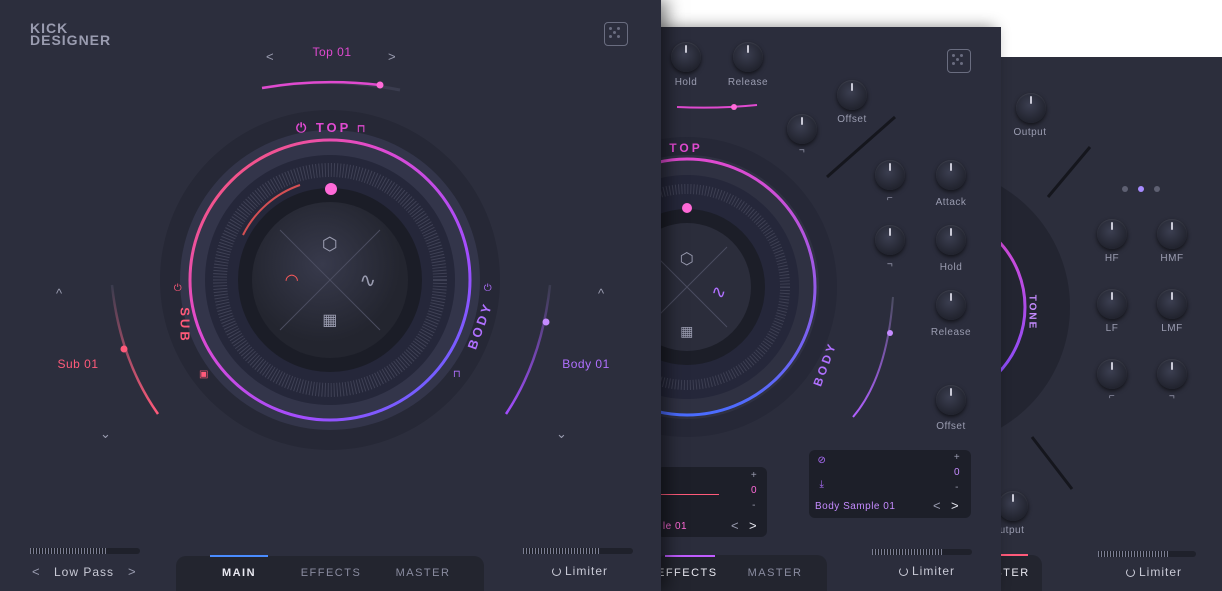  Describe the element at coordinates (686, 57) in the screenshot. I see `hold-knob` at that location.